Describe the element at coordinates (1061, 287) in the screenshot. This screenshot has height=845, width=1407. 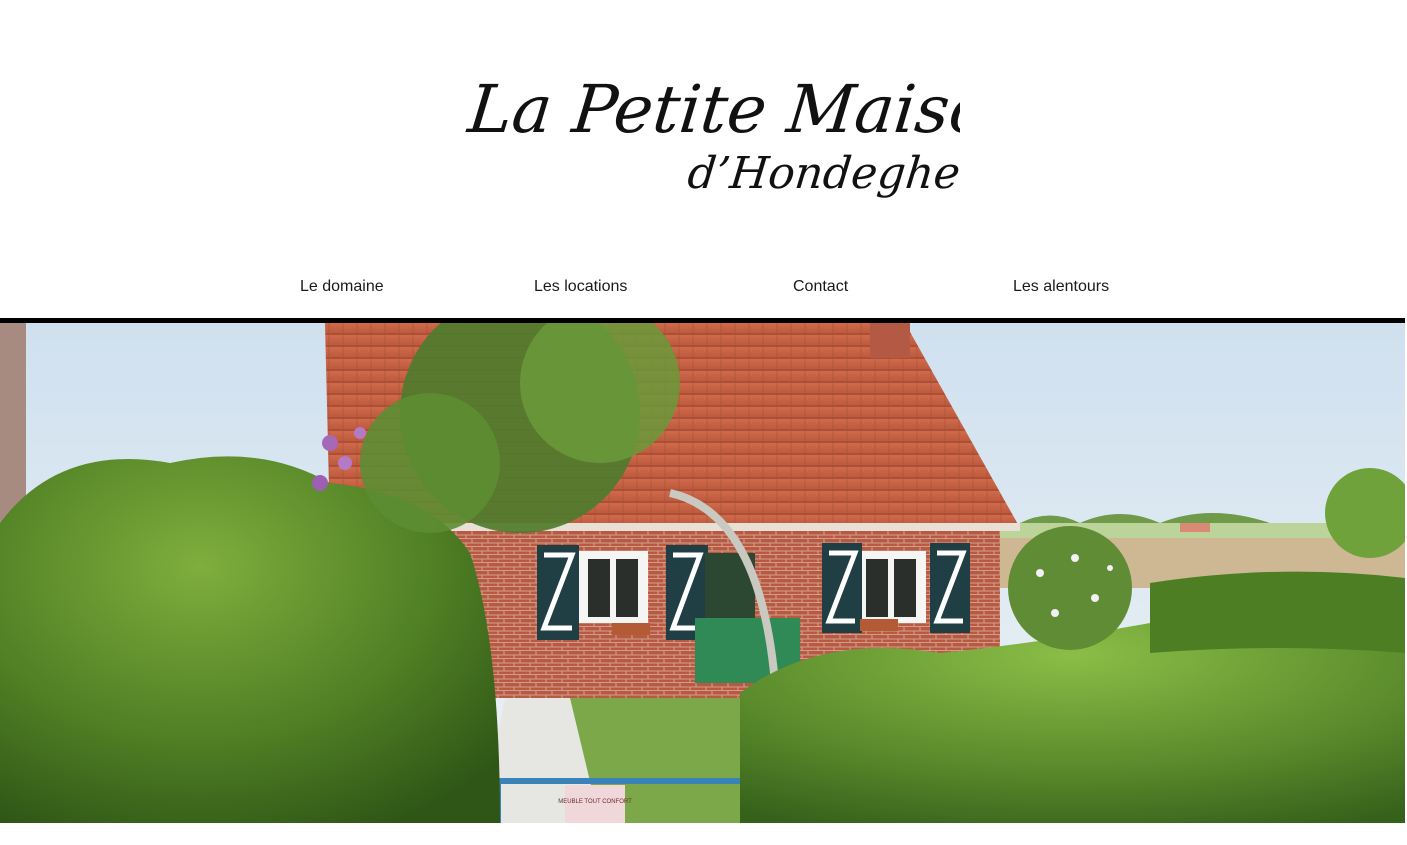
I see `nav-item-les-alentours: Les alentours` at that location.